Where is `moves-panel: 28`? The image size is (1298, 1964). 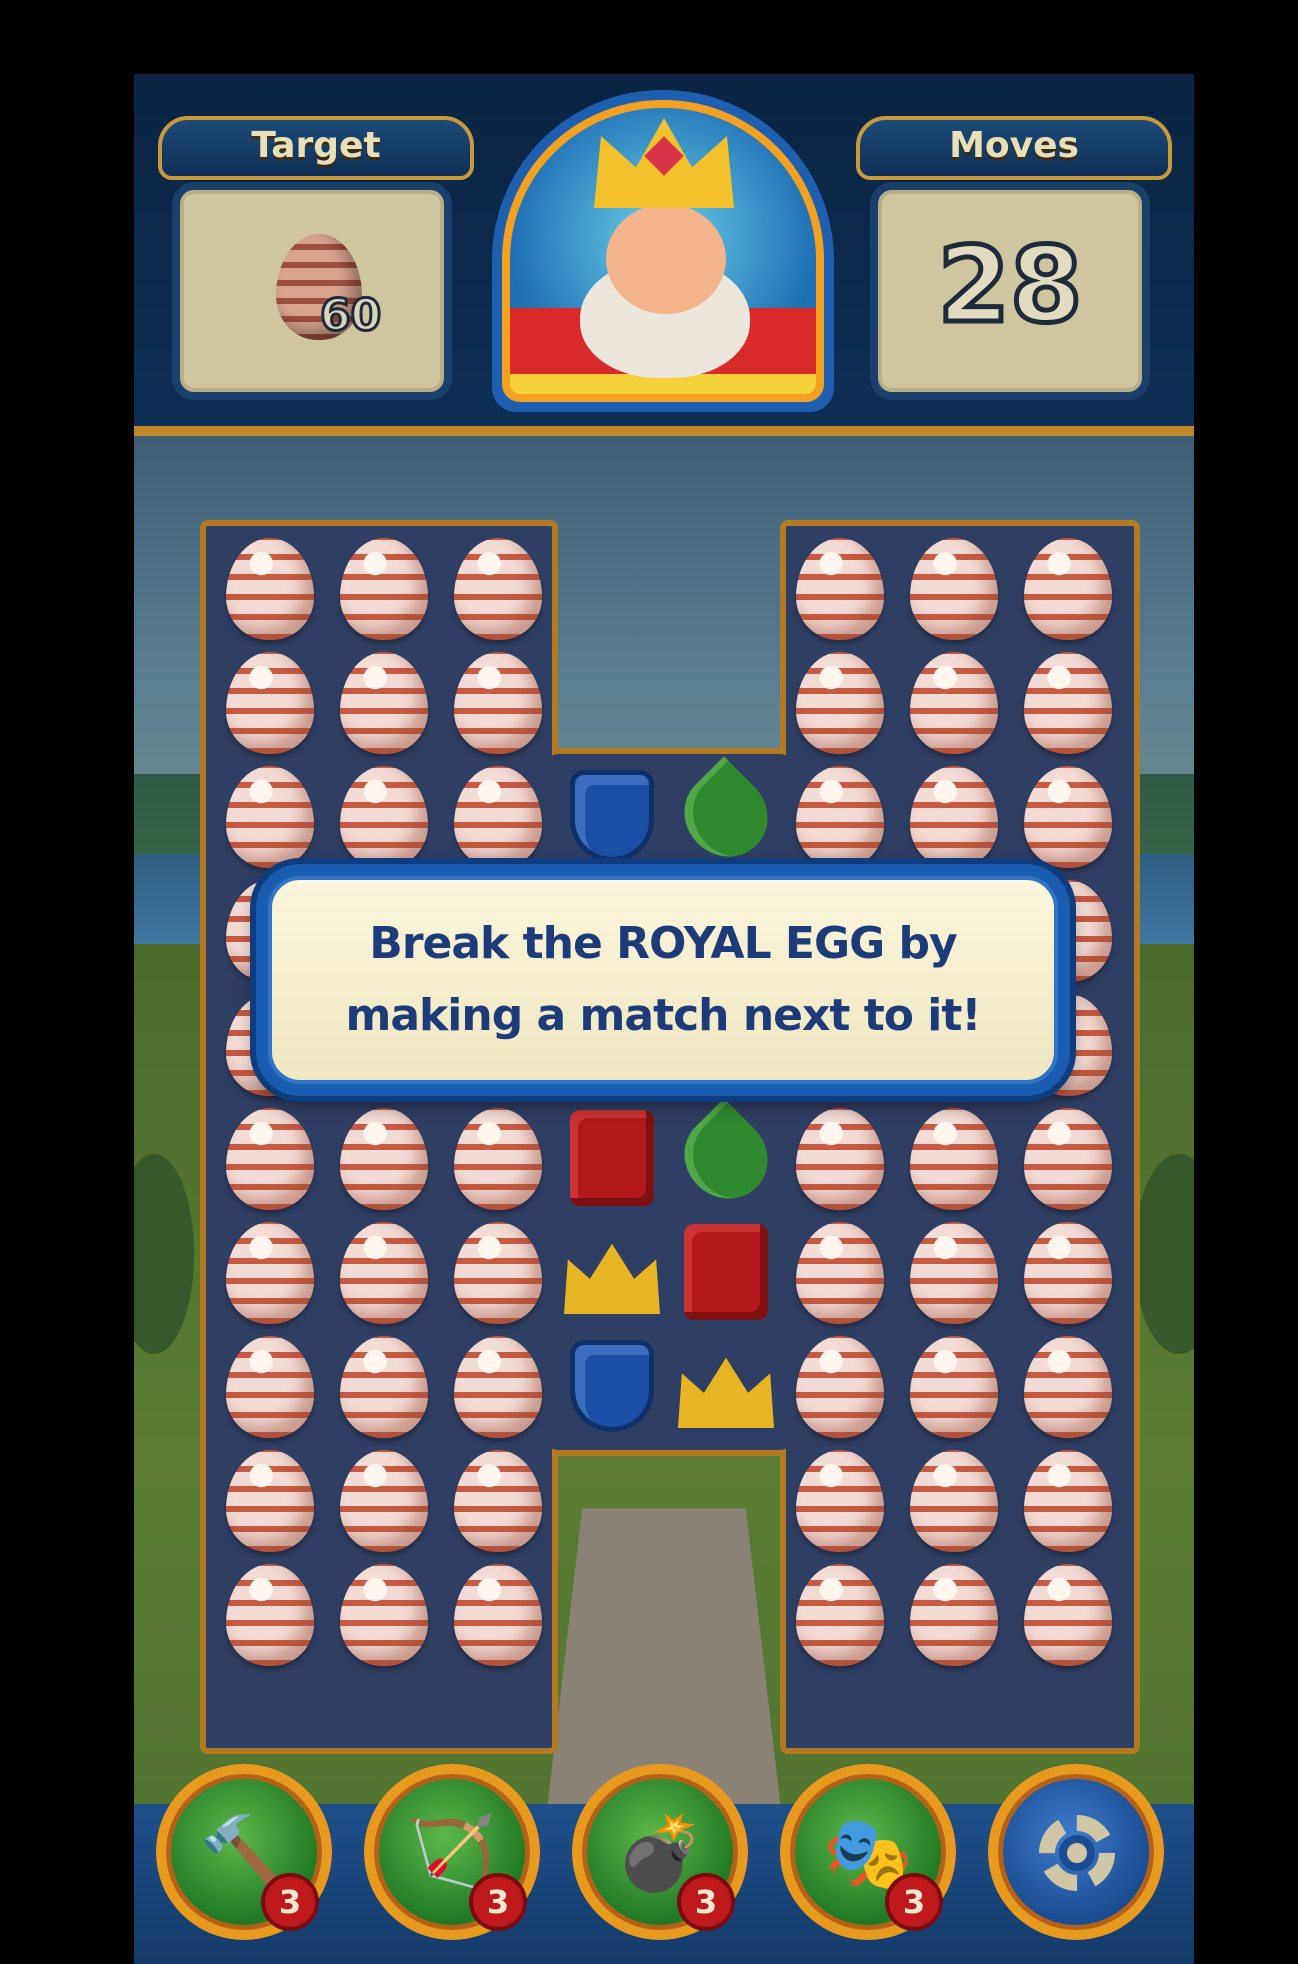 moves-panel: 28 is located at coordinates (1010, 291).